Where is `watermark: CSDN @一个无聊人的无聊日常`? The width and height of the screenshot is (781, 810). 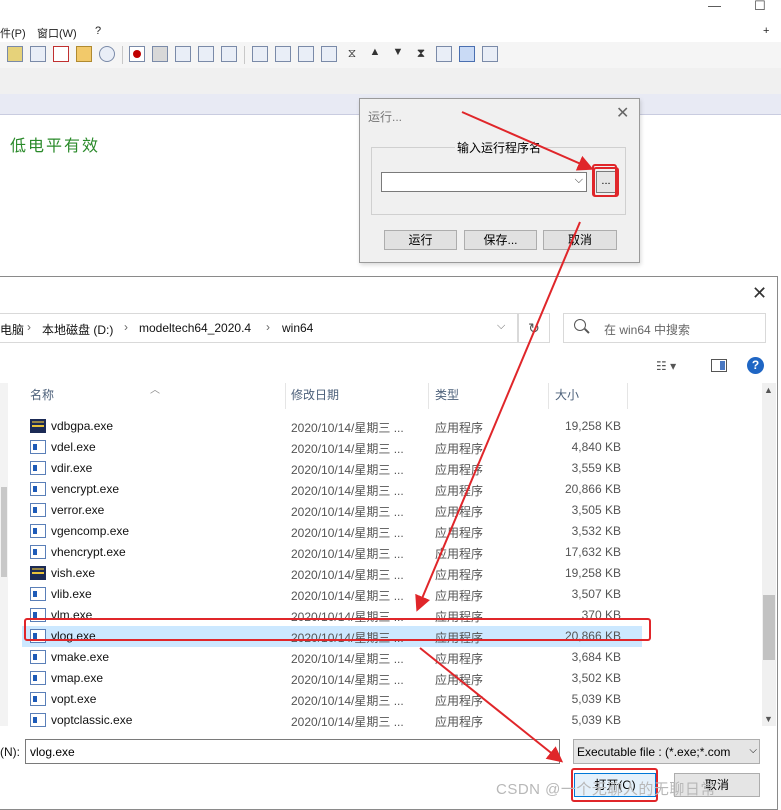 watermark: CSDN @一个无聊人的无聊日常 is located at coordinates (606, 789).